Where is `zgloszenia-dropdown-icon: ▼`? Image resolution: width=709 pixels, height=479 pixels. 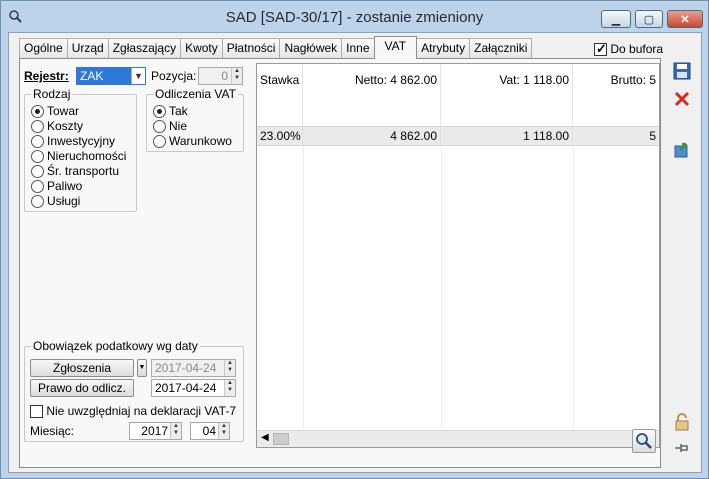 zgloszenia-dropdown-icon: ▼ is located at coordinates (142, 368).